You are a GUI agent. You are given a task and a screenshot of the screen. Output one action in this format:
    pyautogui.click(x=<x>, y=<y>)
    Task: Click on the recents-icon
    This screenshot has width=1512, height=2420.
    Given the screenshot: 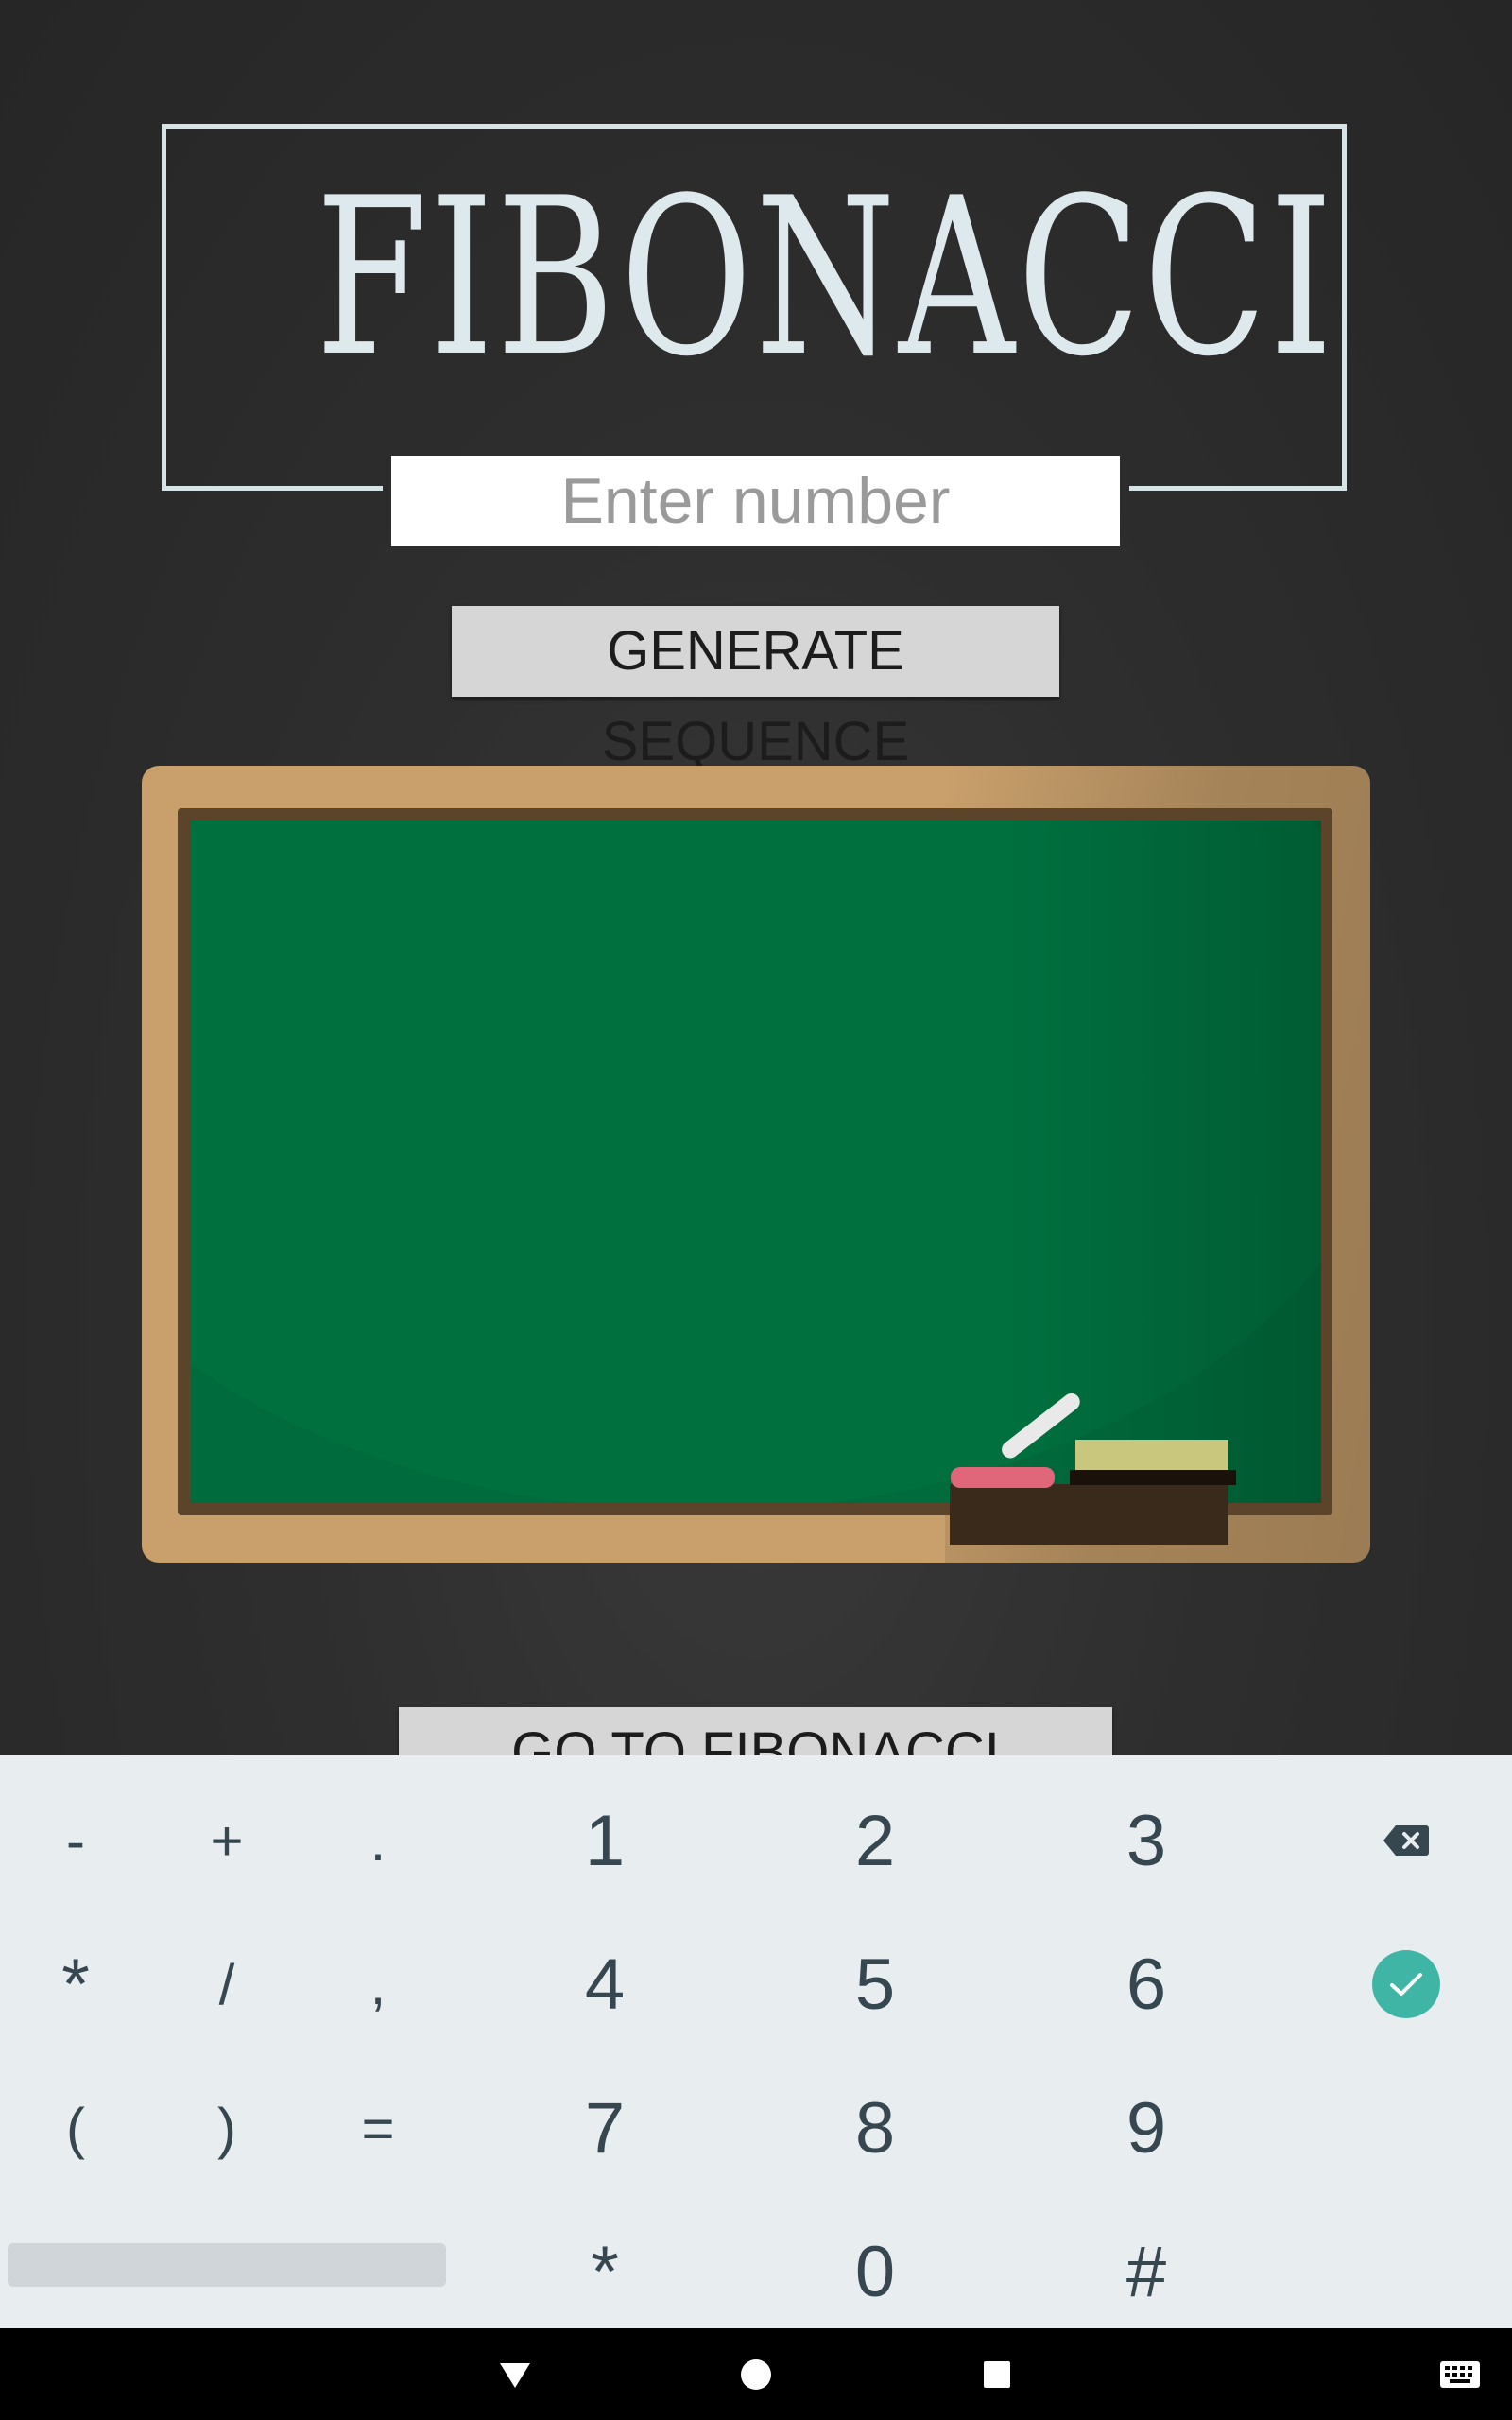 What is the action you would take?
    pyautogui.click(x=997, y=2374)
    